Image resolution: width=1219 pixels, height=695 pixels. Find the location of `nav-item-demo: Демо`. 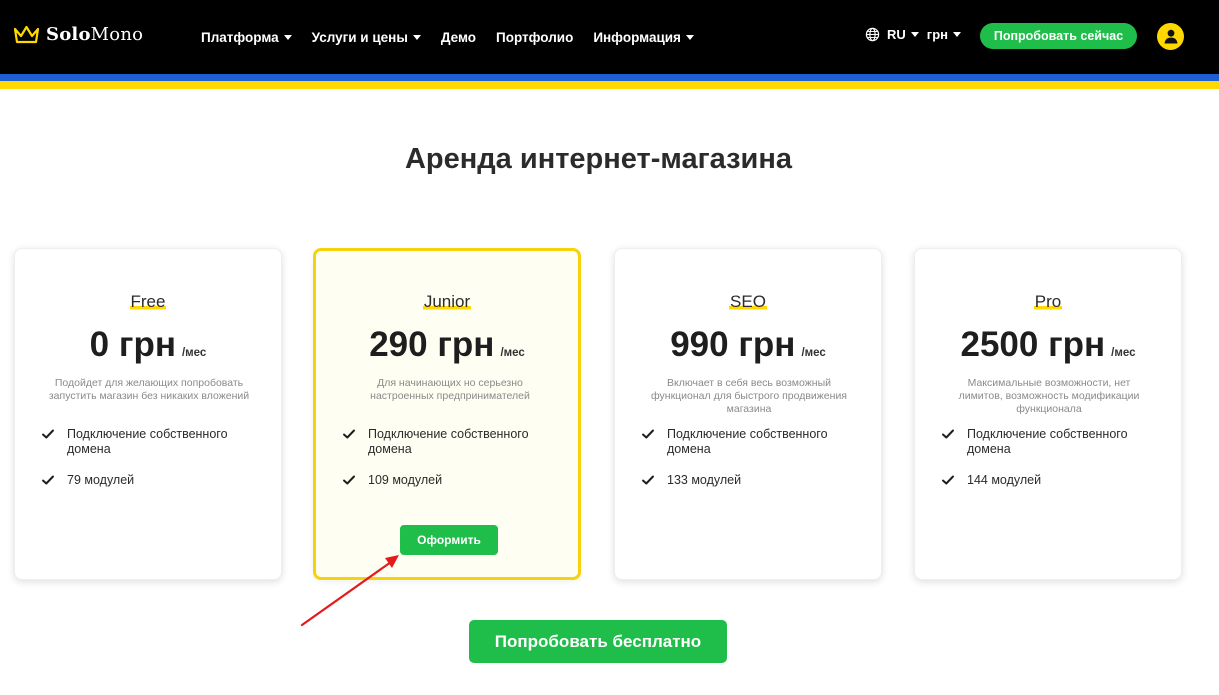

nav-item-demo: Демо is located at coordinates (458, 37).